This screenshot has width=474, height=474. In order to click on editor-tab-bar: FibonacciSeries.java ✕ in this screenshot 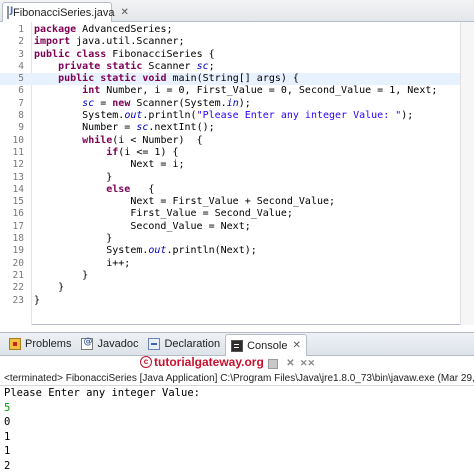, I will do `click(237, 11)`.